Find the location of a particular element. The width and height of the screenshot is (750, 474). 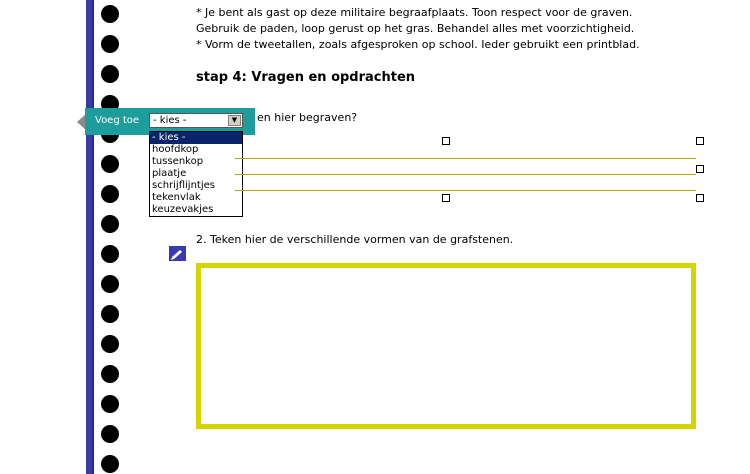

option-keuzevakjes: keuzevakjes is located at coordinates (196, 210).